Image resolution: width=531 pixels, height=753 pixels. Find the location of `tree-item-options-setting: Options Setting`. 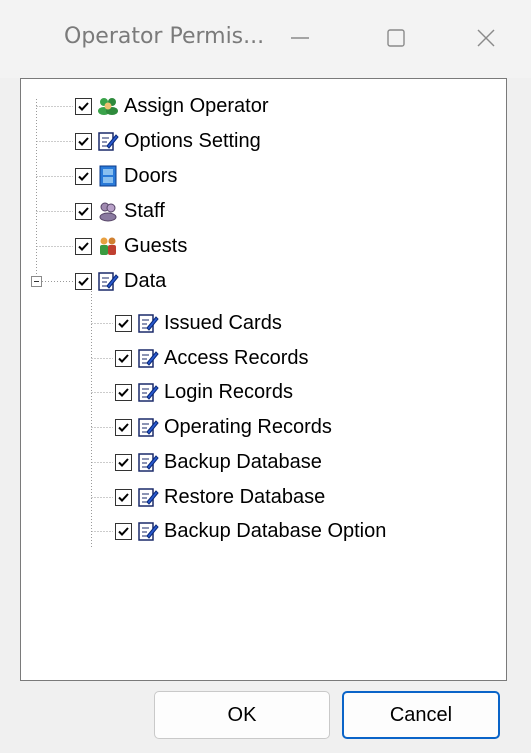

tree-item-options-setting: Options Setting is located at coordinates (168, 141).